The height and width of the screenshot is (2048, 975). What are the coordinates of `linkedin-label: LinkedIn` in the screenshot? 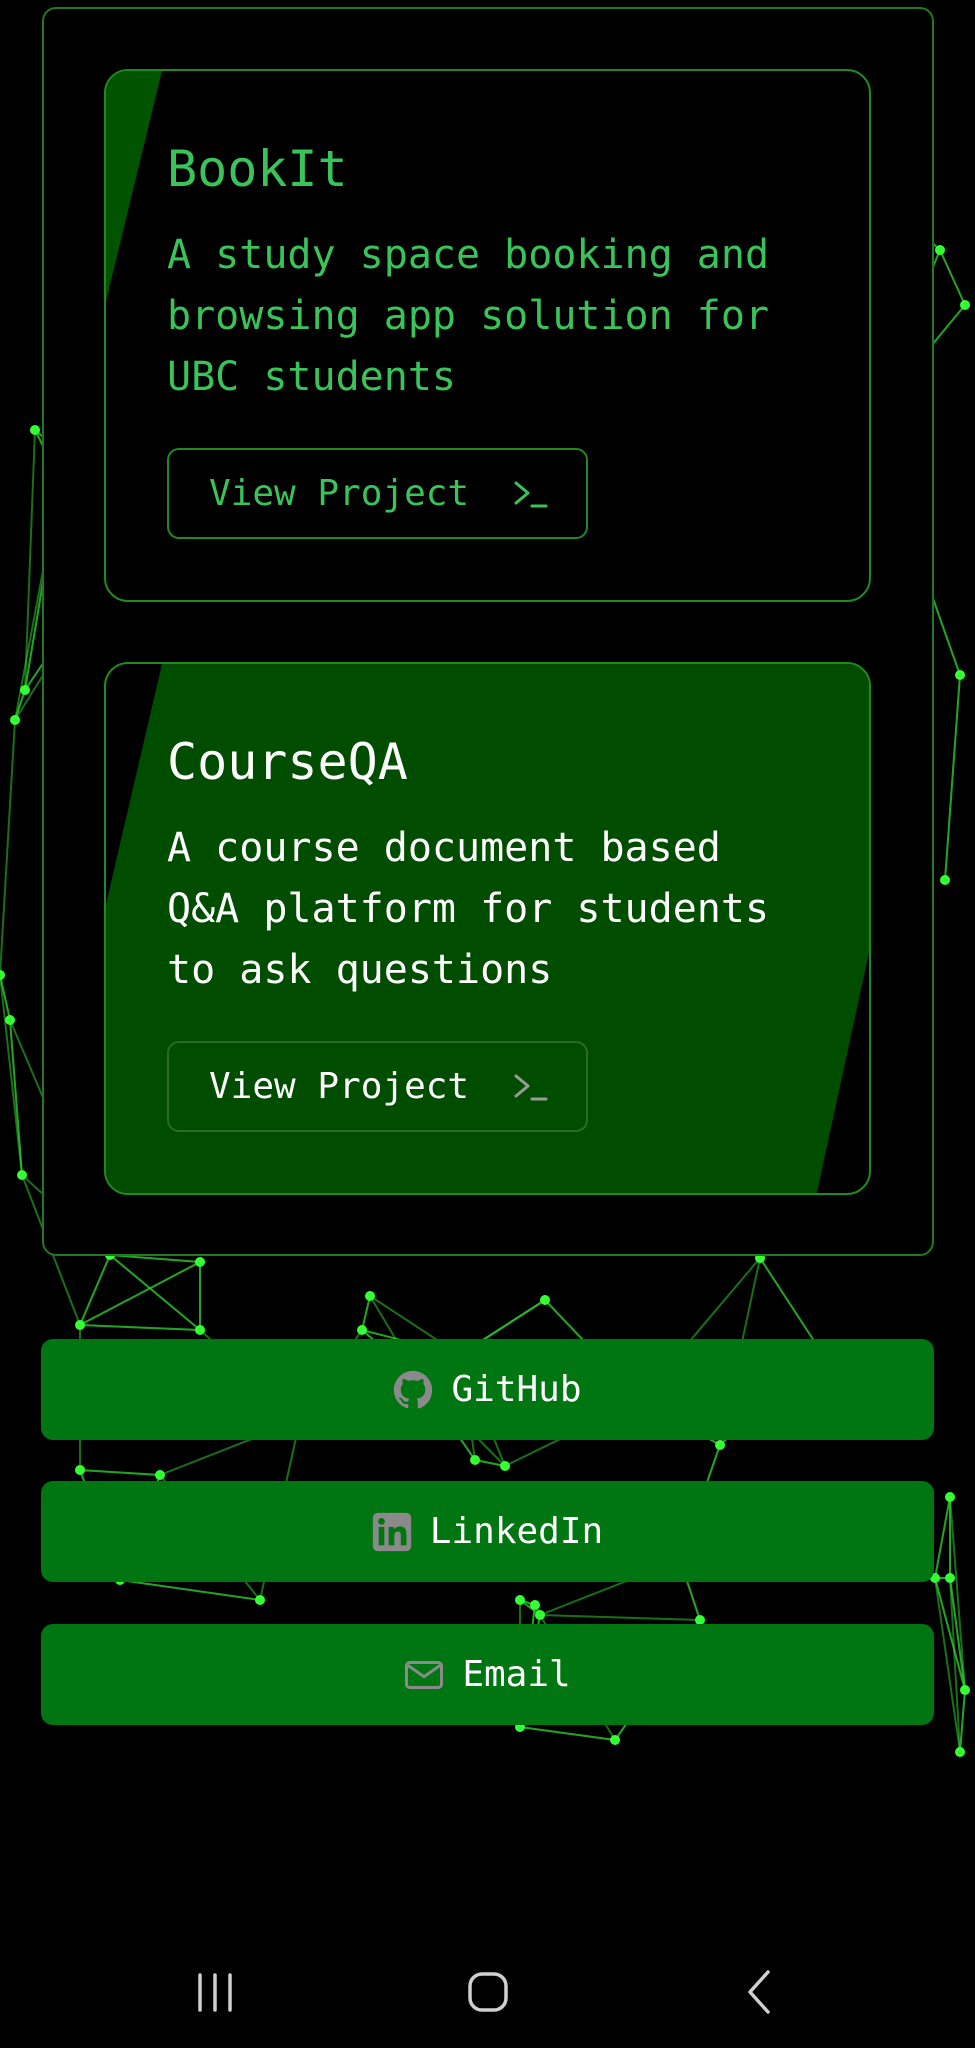 It's located at (516, 1531).